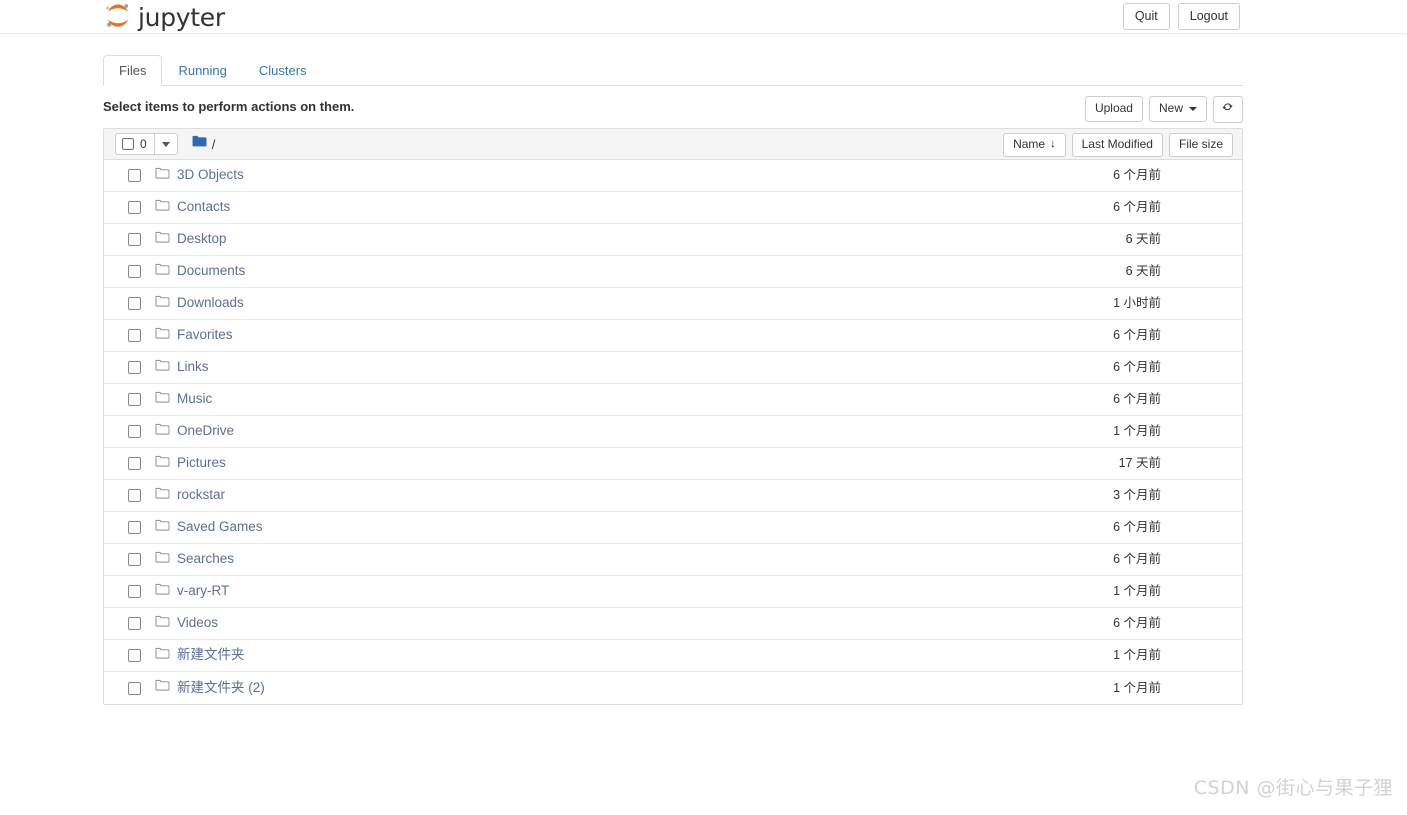 The image size is (1407, 815). Describe the element at coordinates (133, 70) in the screenshot. I see `tab-files: Files` at that location.